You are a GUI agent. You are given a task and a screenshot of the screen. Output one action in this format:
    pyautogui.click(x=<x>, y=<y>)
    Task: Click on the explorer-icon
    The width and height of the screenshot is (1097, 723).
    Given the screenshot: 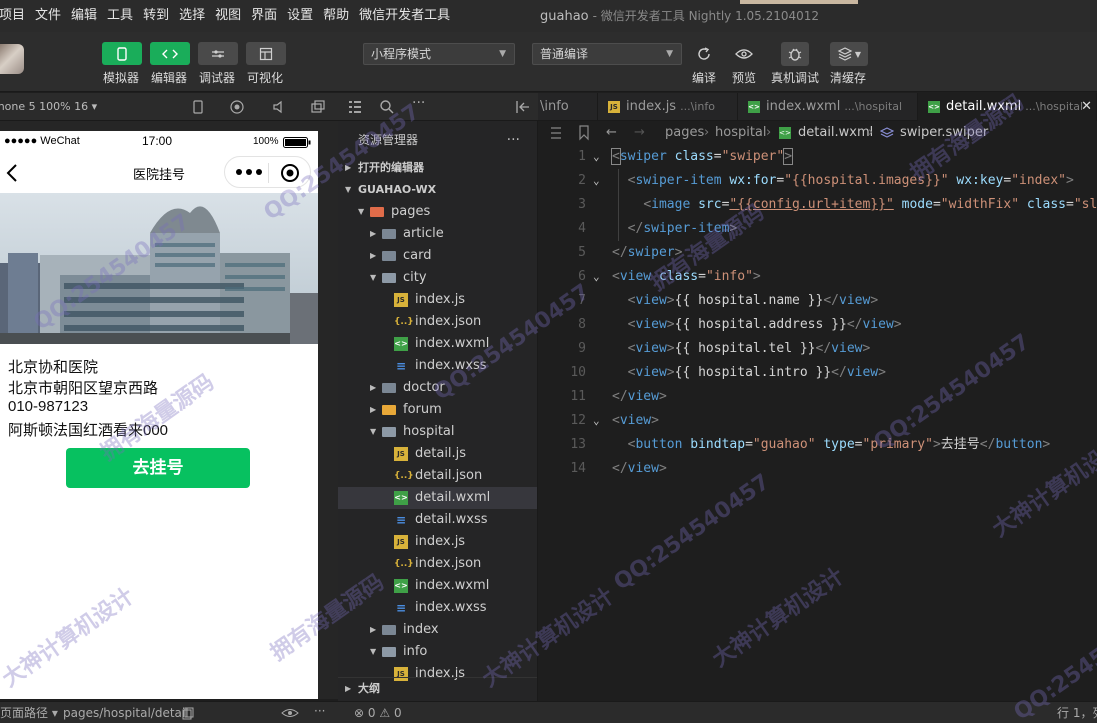 What is the action you would take?
    pyautogui.click(x=355, y=107)
    